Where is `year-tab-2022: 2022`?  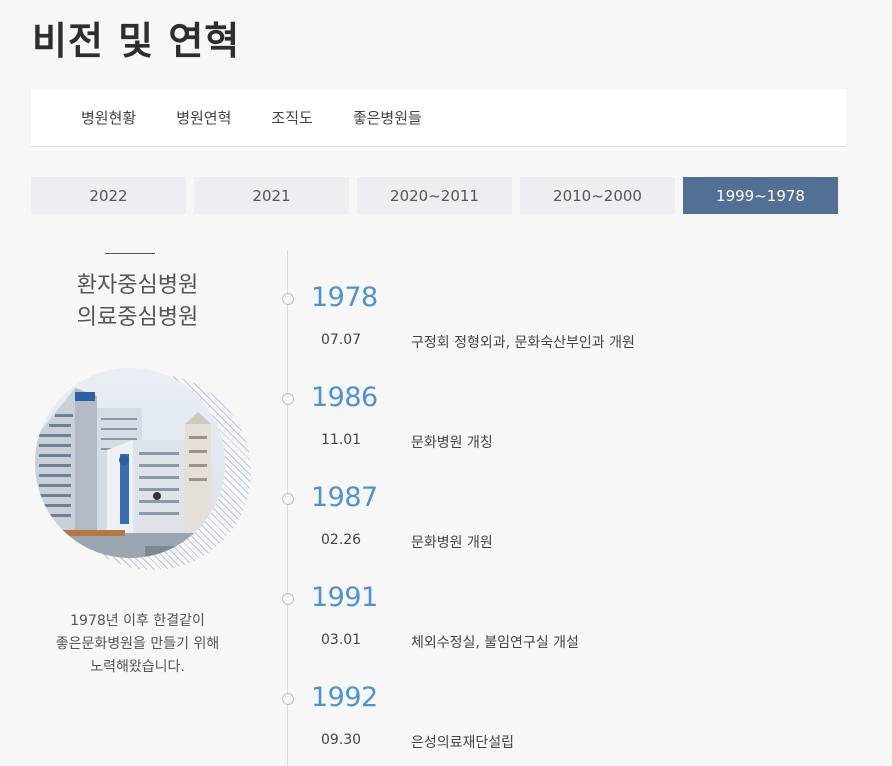 year-tab-2022: 2022 is located at coordinates (108, 195).